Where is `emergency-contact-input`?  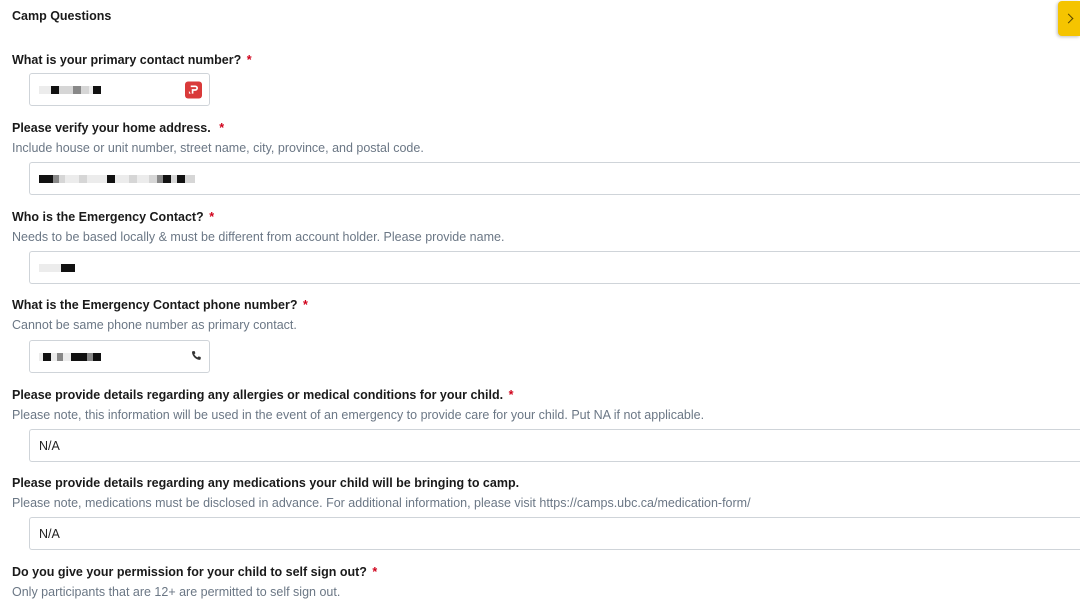
emergency-contact-input is located at coordinates (554, 267).